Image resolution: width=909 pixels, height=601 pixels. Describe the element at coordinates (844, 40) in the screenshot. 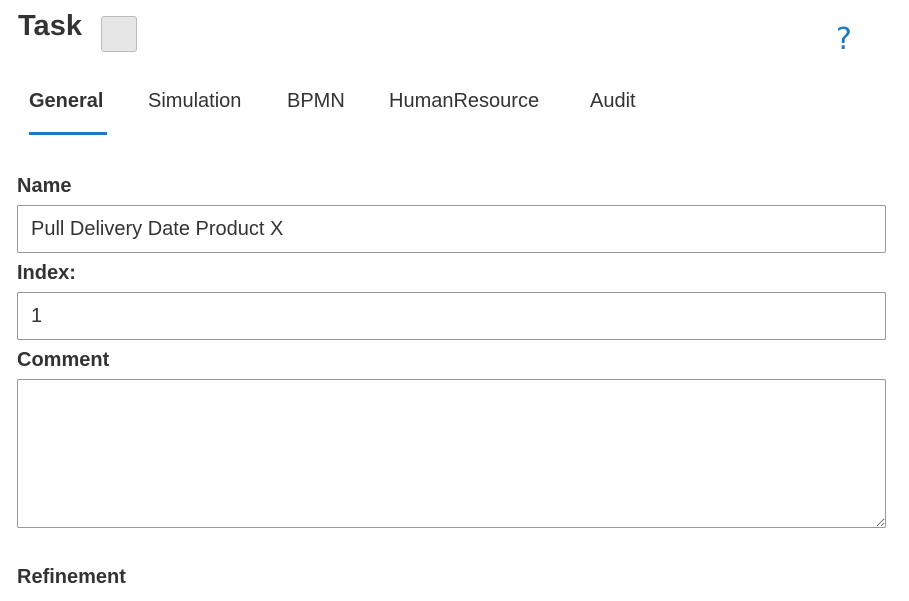

I see `help-icon: ?` at that location.